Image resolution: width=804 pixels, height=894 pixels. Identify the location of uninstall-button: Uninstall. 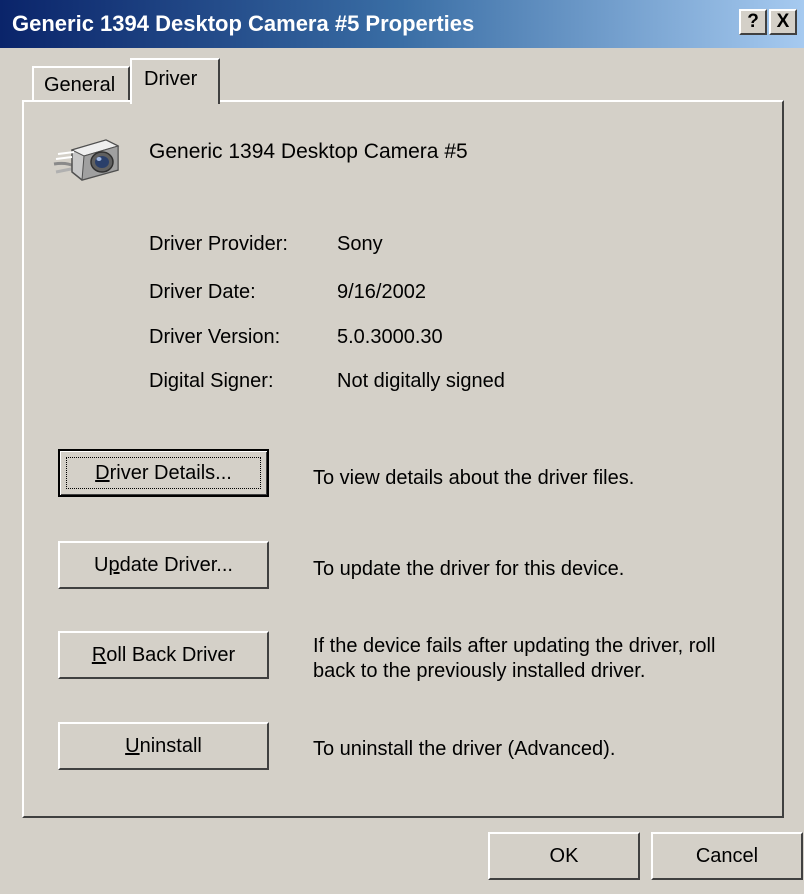
(163, 746).